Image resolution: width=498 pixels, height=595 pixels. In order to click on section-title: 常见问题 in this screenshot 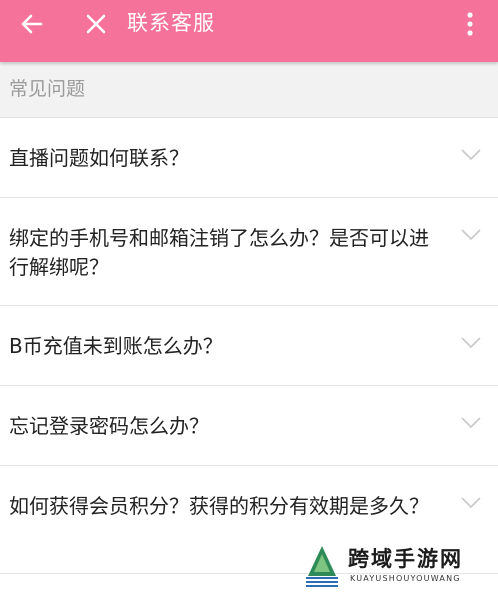, I will do `click(47, 89)`.